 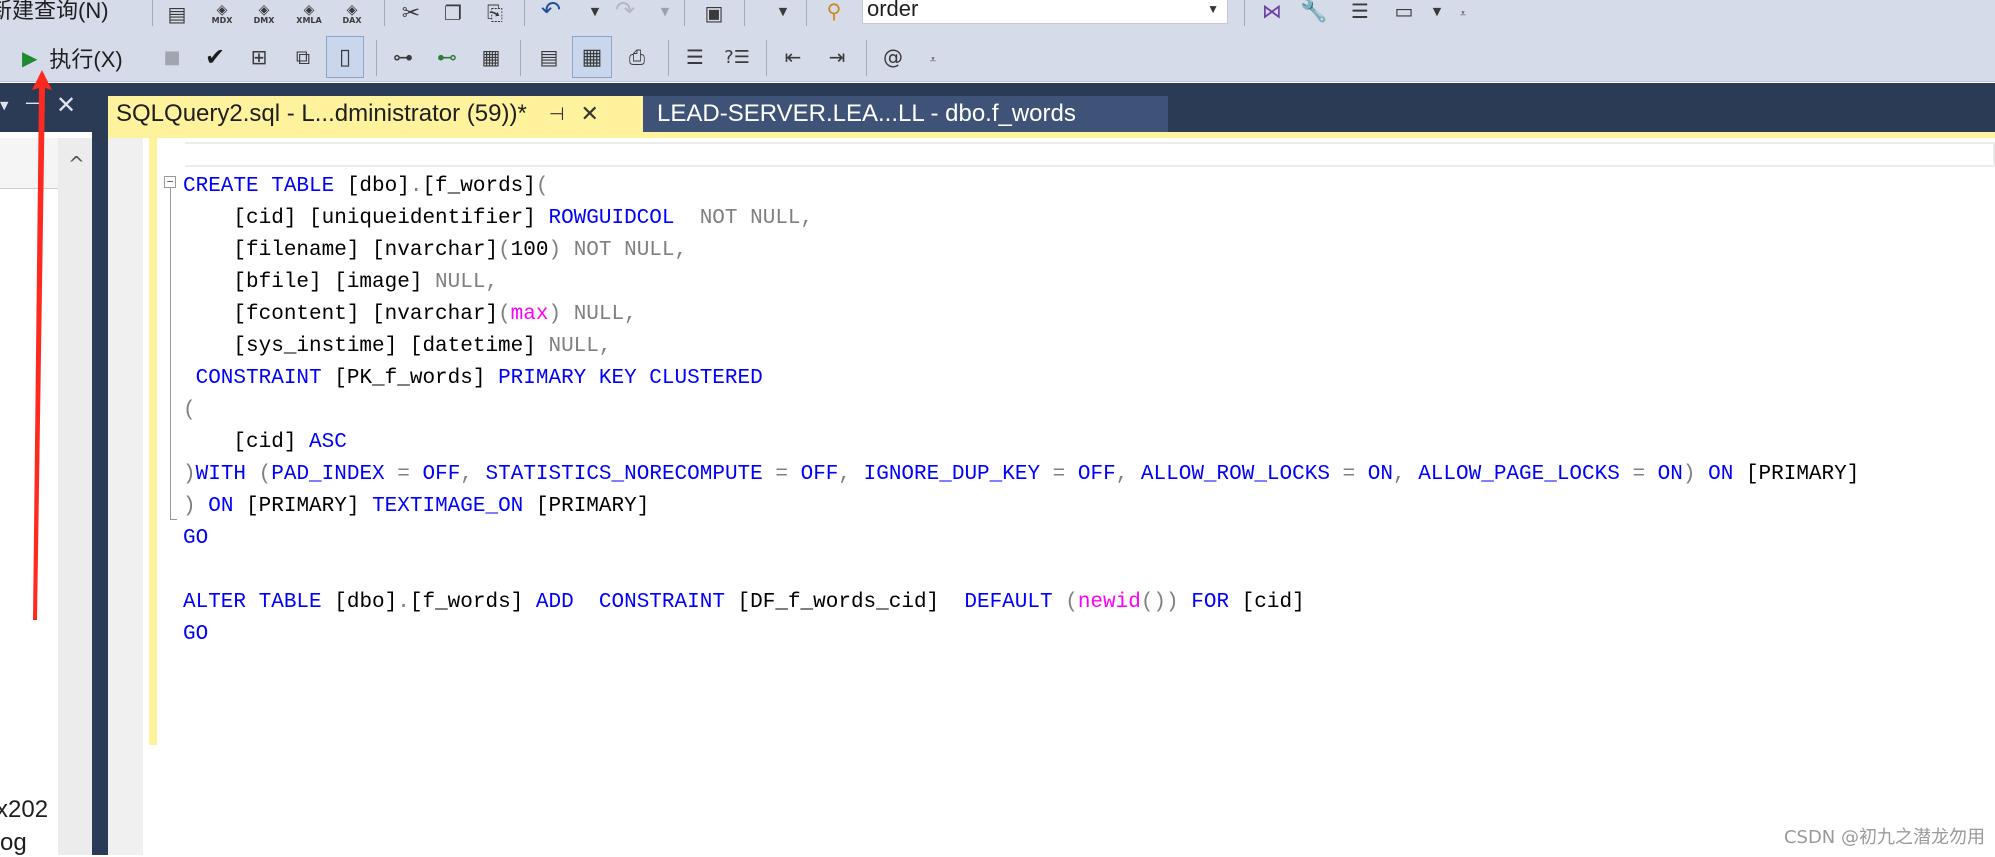 I want to click on database-engine-query-button: ▤, so click(x=177, y=14).